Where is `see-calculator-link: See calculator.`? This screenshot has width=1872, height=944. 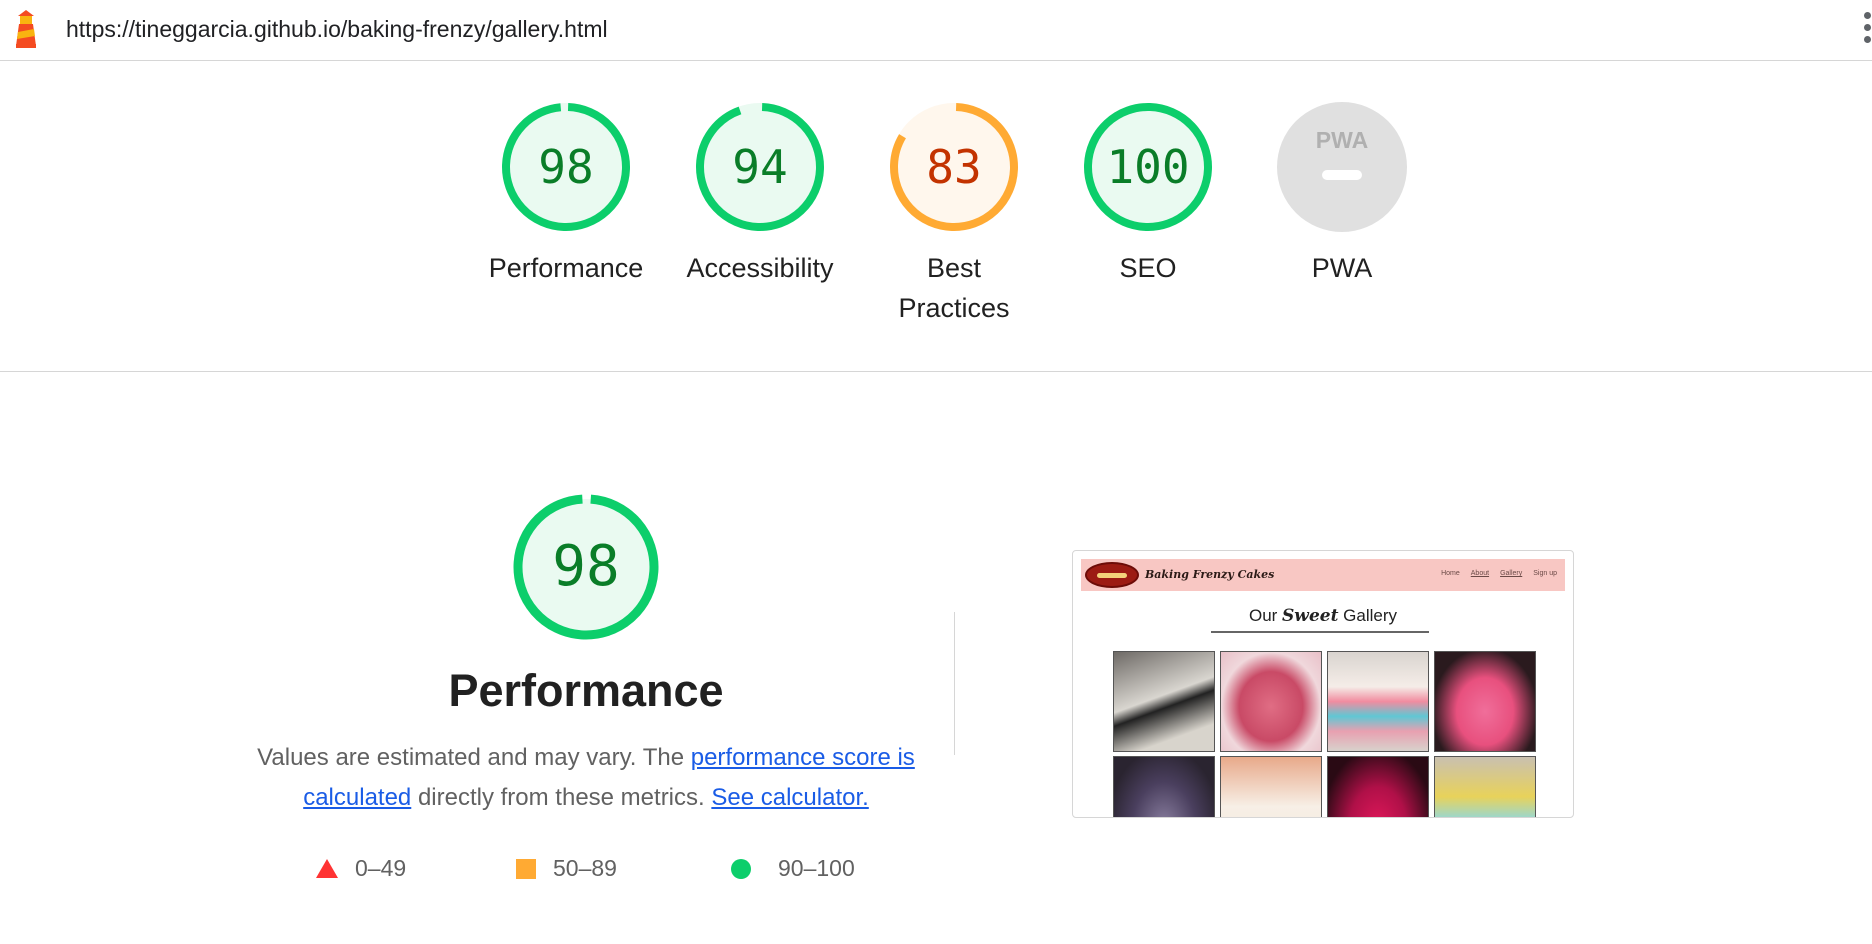
see-calculator-link: See calculator. is located at coordinates (789, 797).